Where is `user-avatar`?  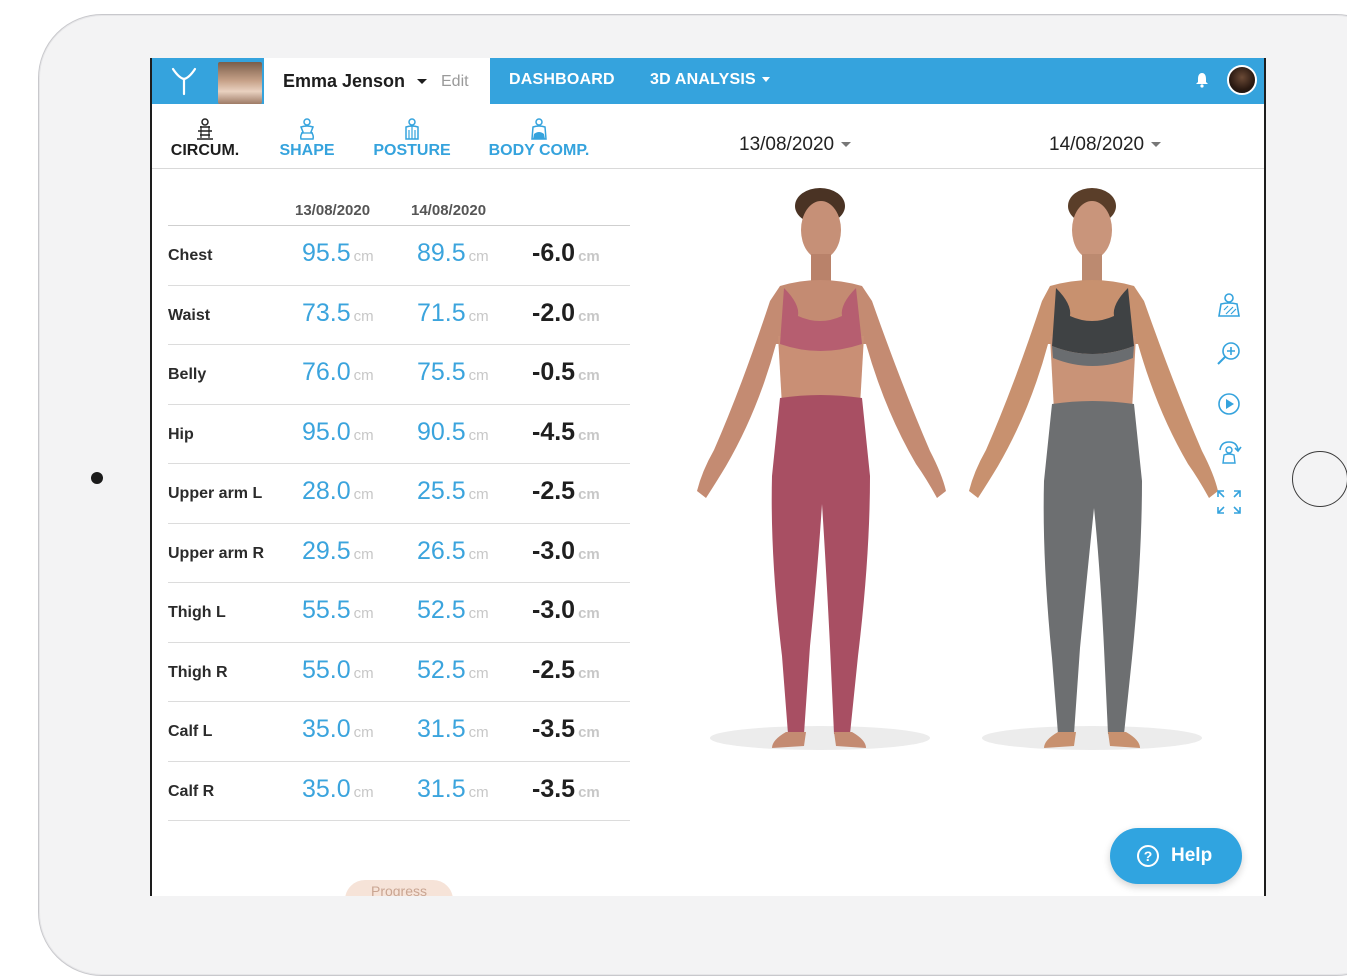 user-avatar is located at coordinates (240, 83).